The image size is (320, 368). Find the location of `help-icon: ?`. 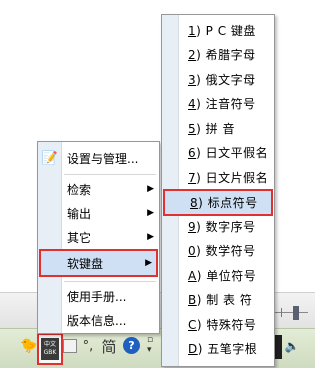

help-icon: ? is located at coordinates (131, 345).